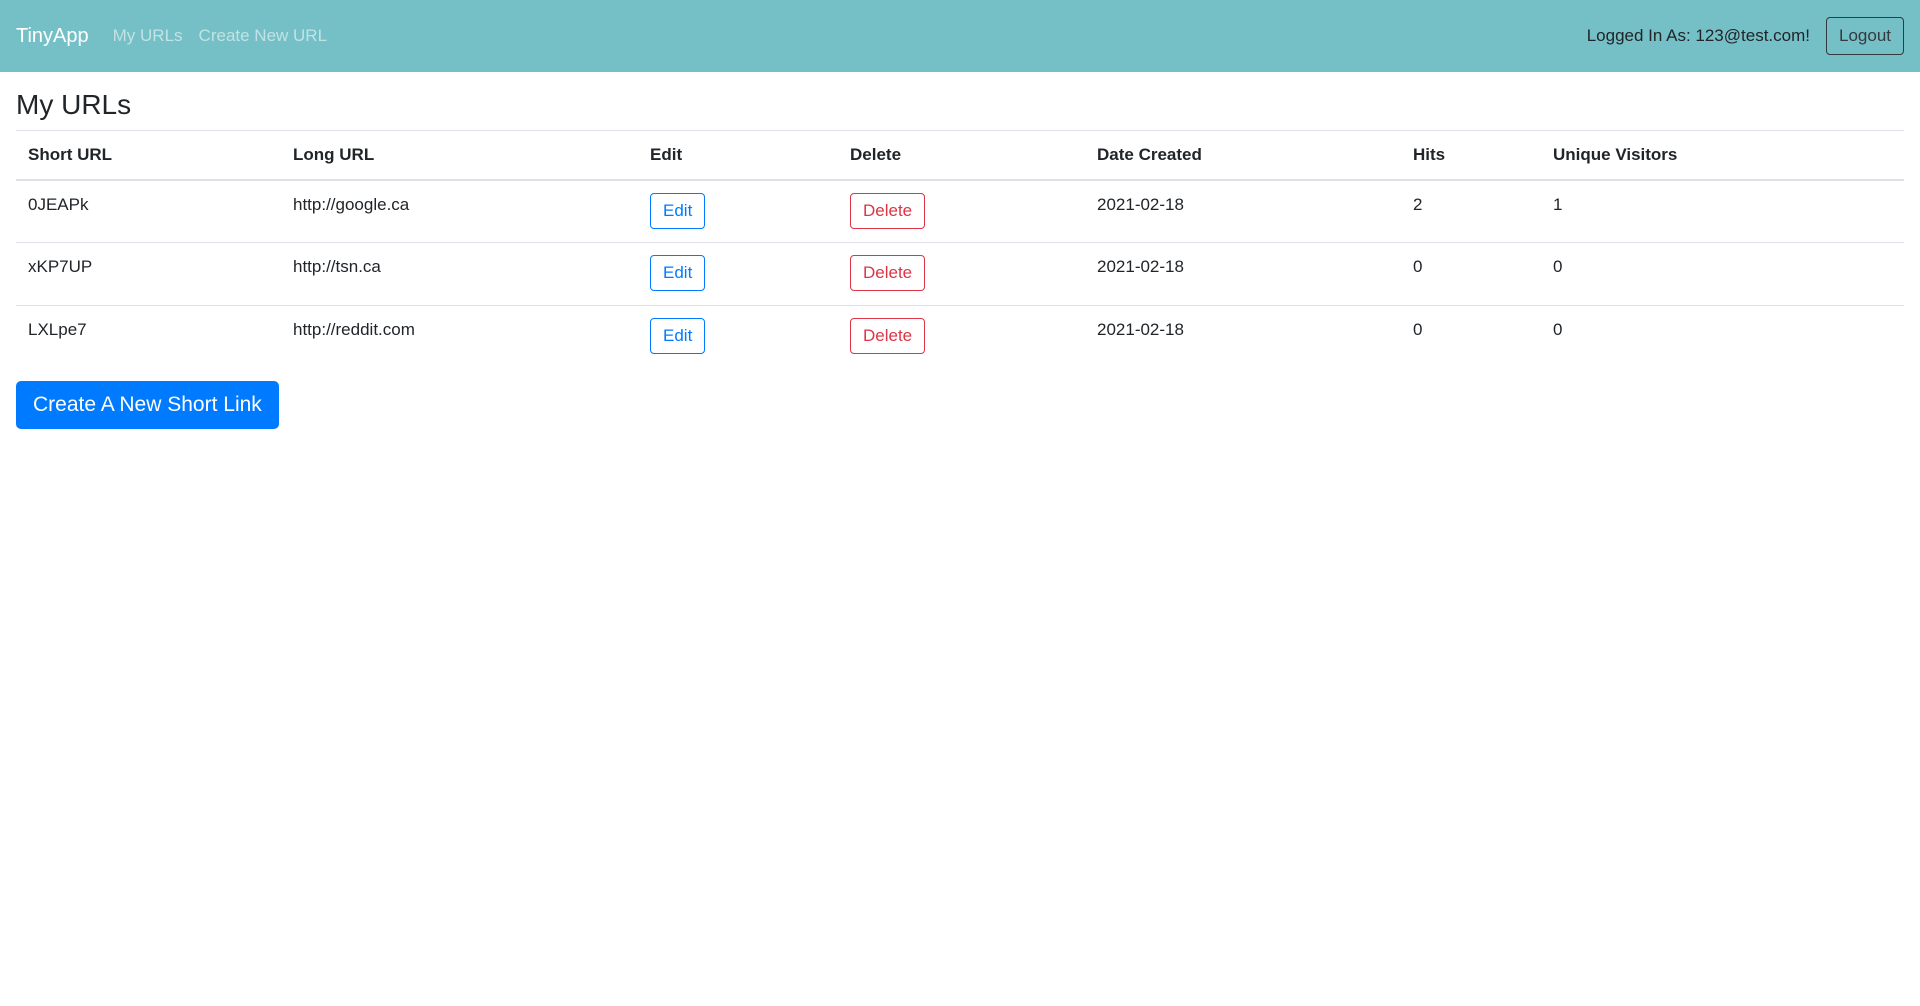  Describe the element at coordinates (351, 204) in the screenshot. I see `long-url-cell: http://google.ca` at that location.